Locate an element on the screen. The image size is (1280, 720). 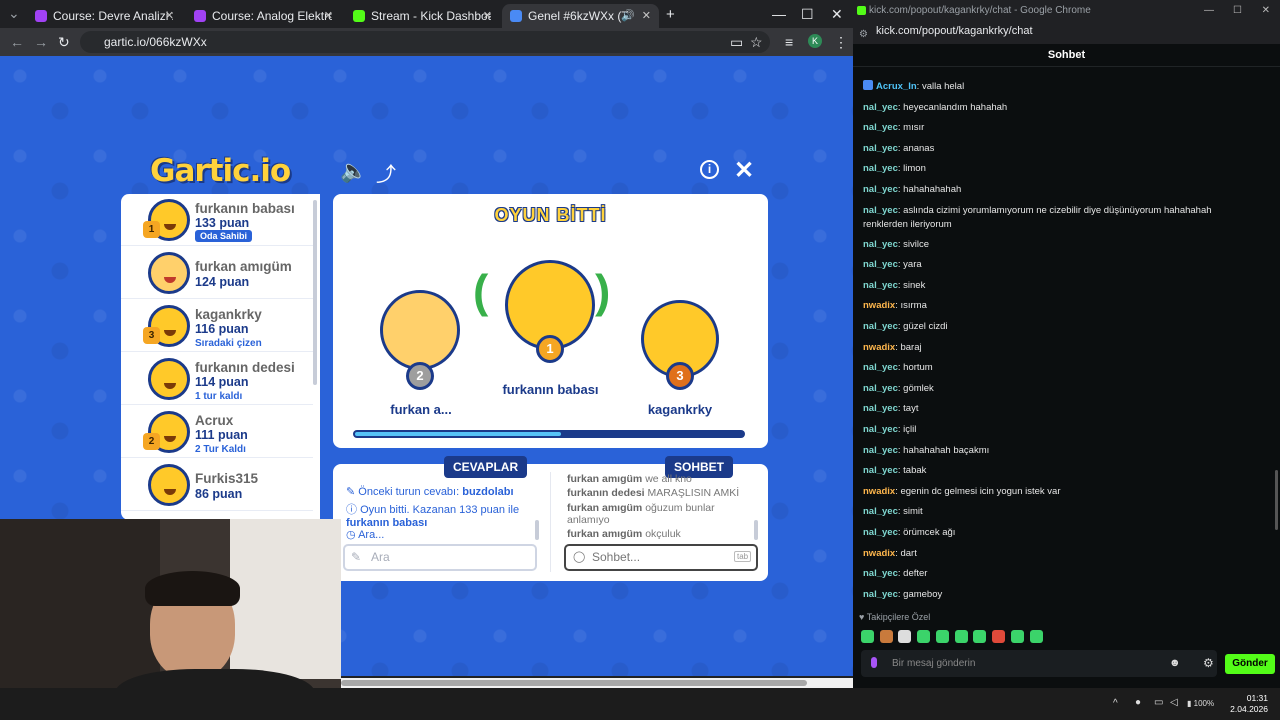
site-settings-icon: ⚙ is located at coordinates (863, 35).